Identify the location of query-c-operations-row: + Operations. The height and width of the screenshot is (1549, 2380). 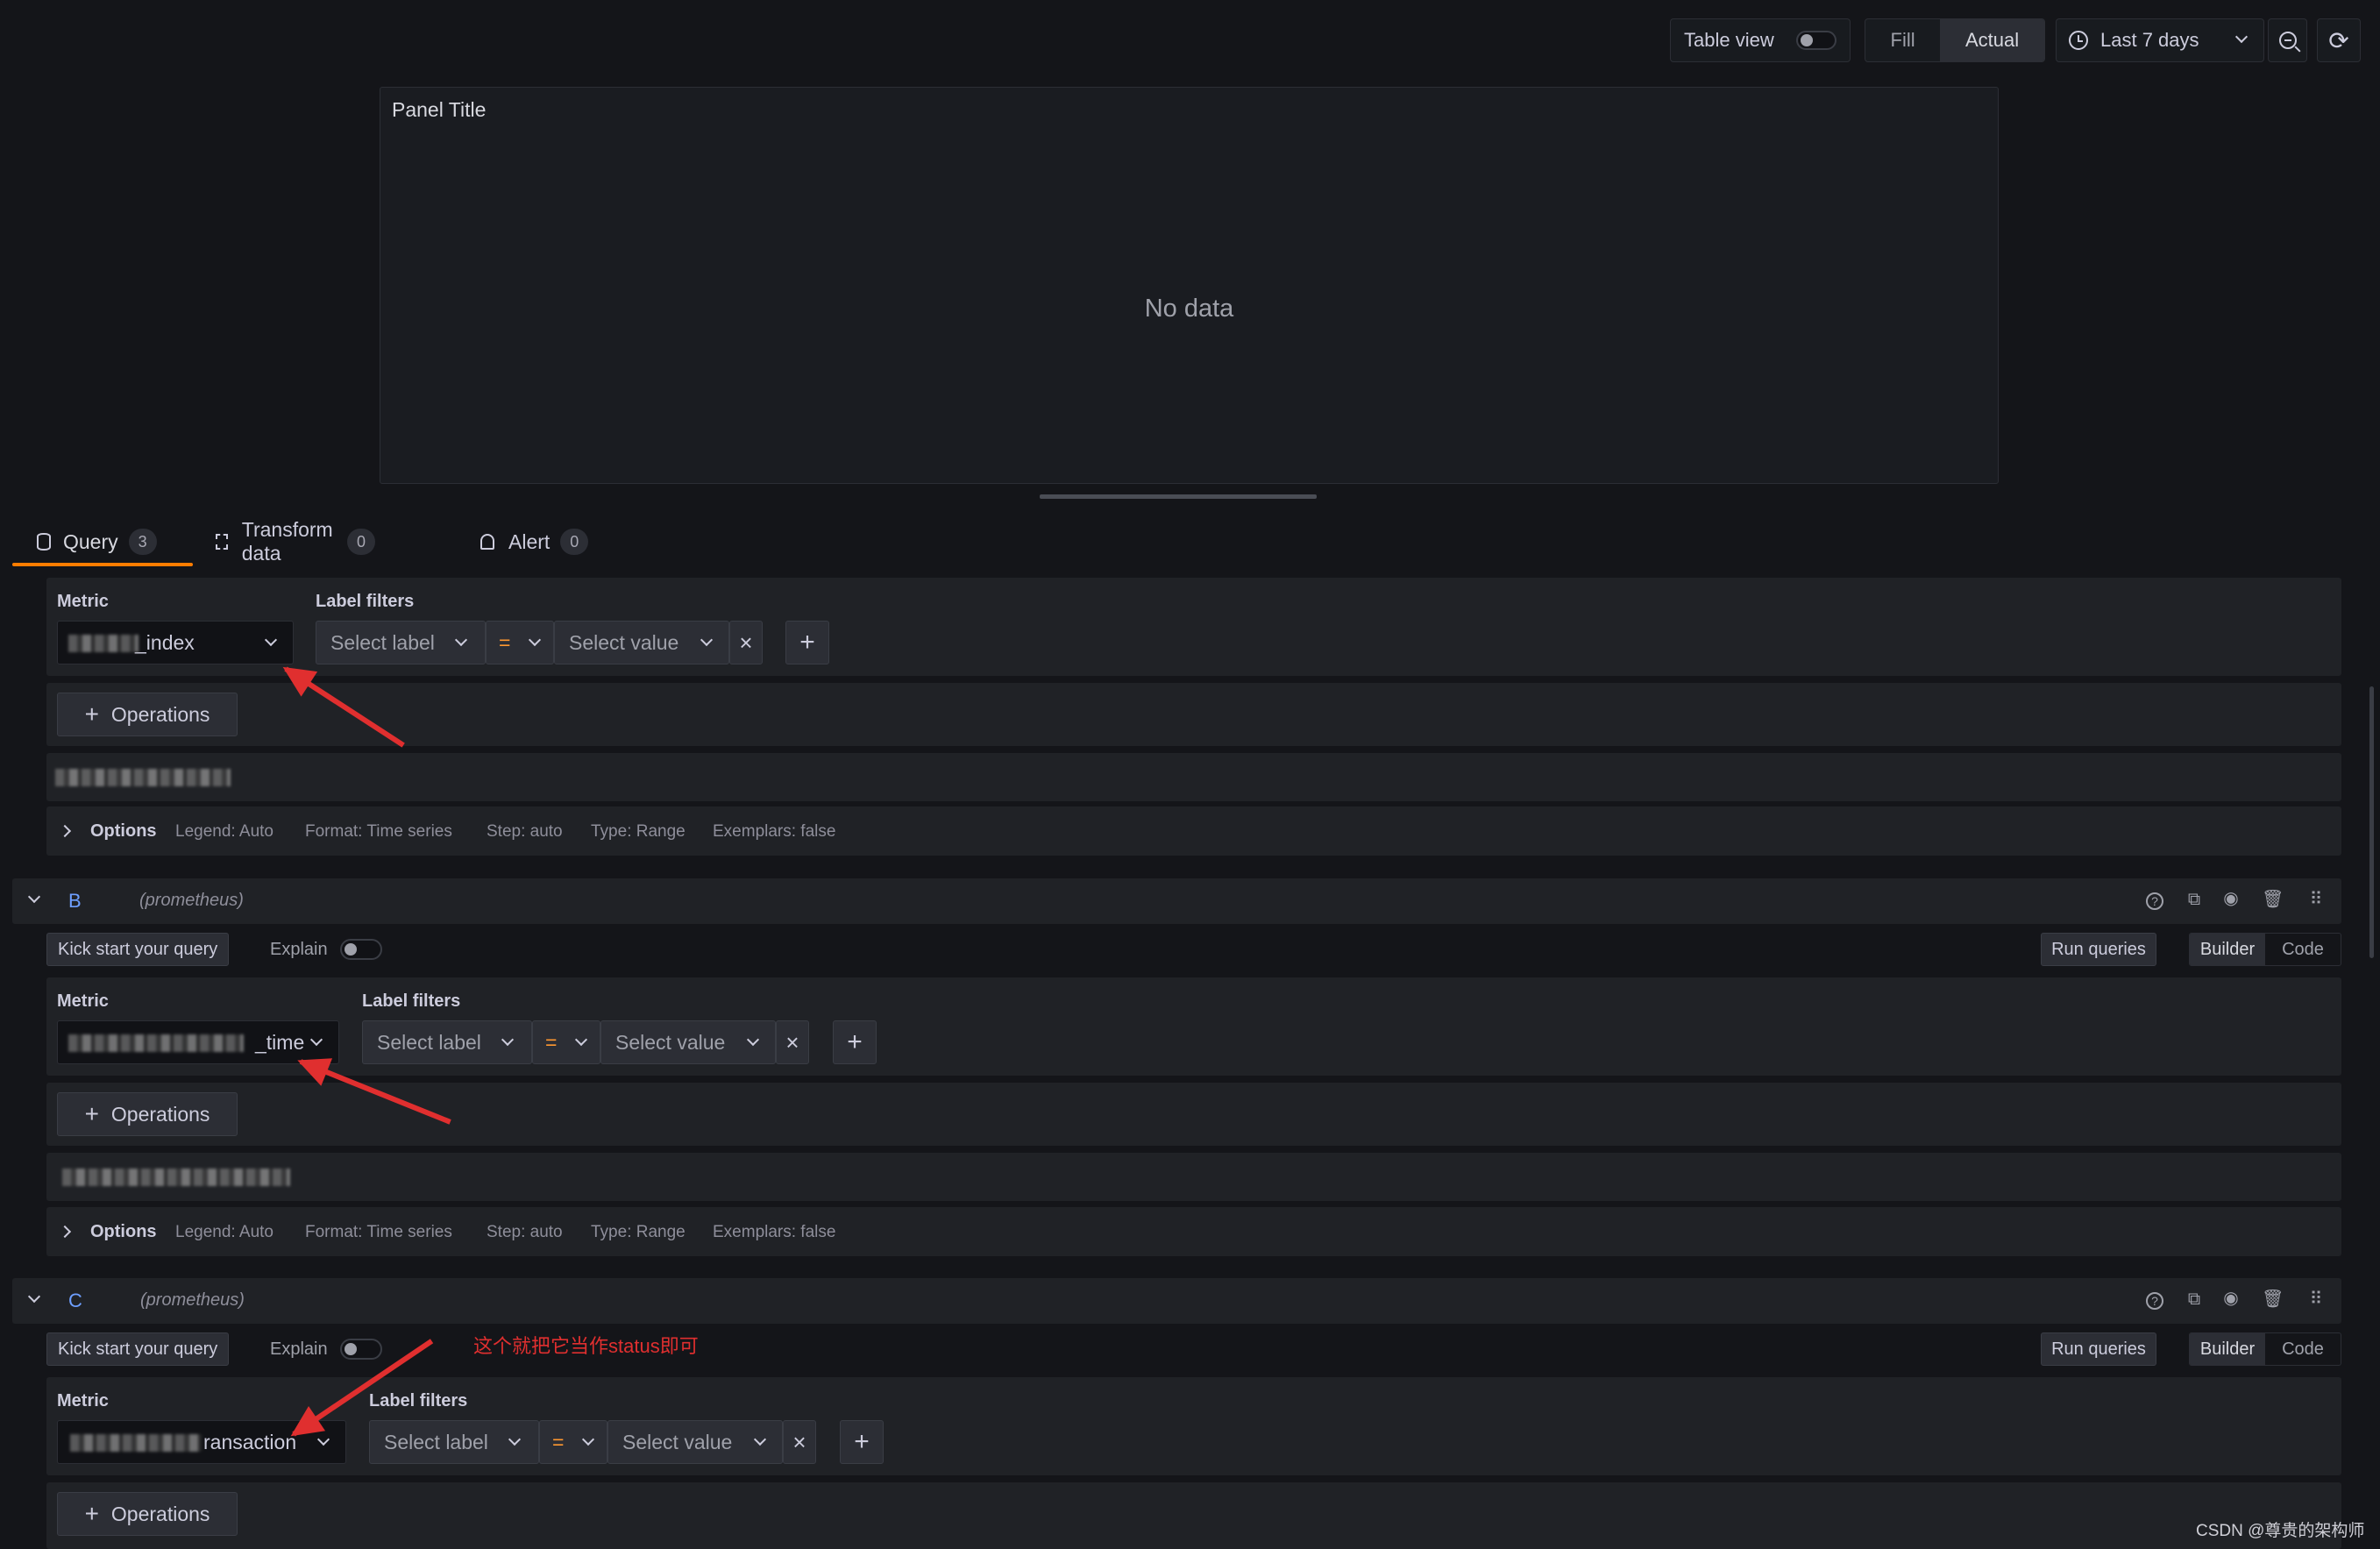
(1193, 1515).